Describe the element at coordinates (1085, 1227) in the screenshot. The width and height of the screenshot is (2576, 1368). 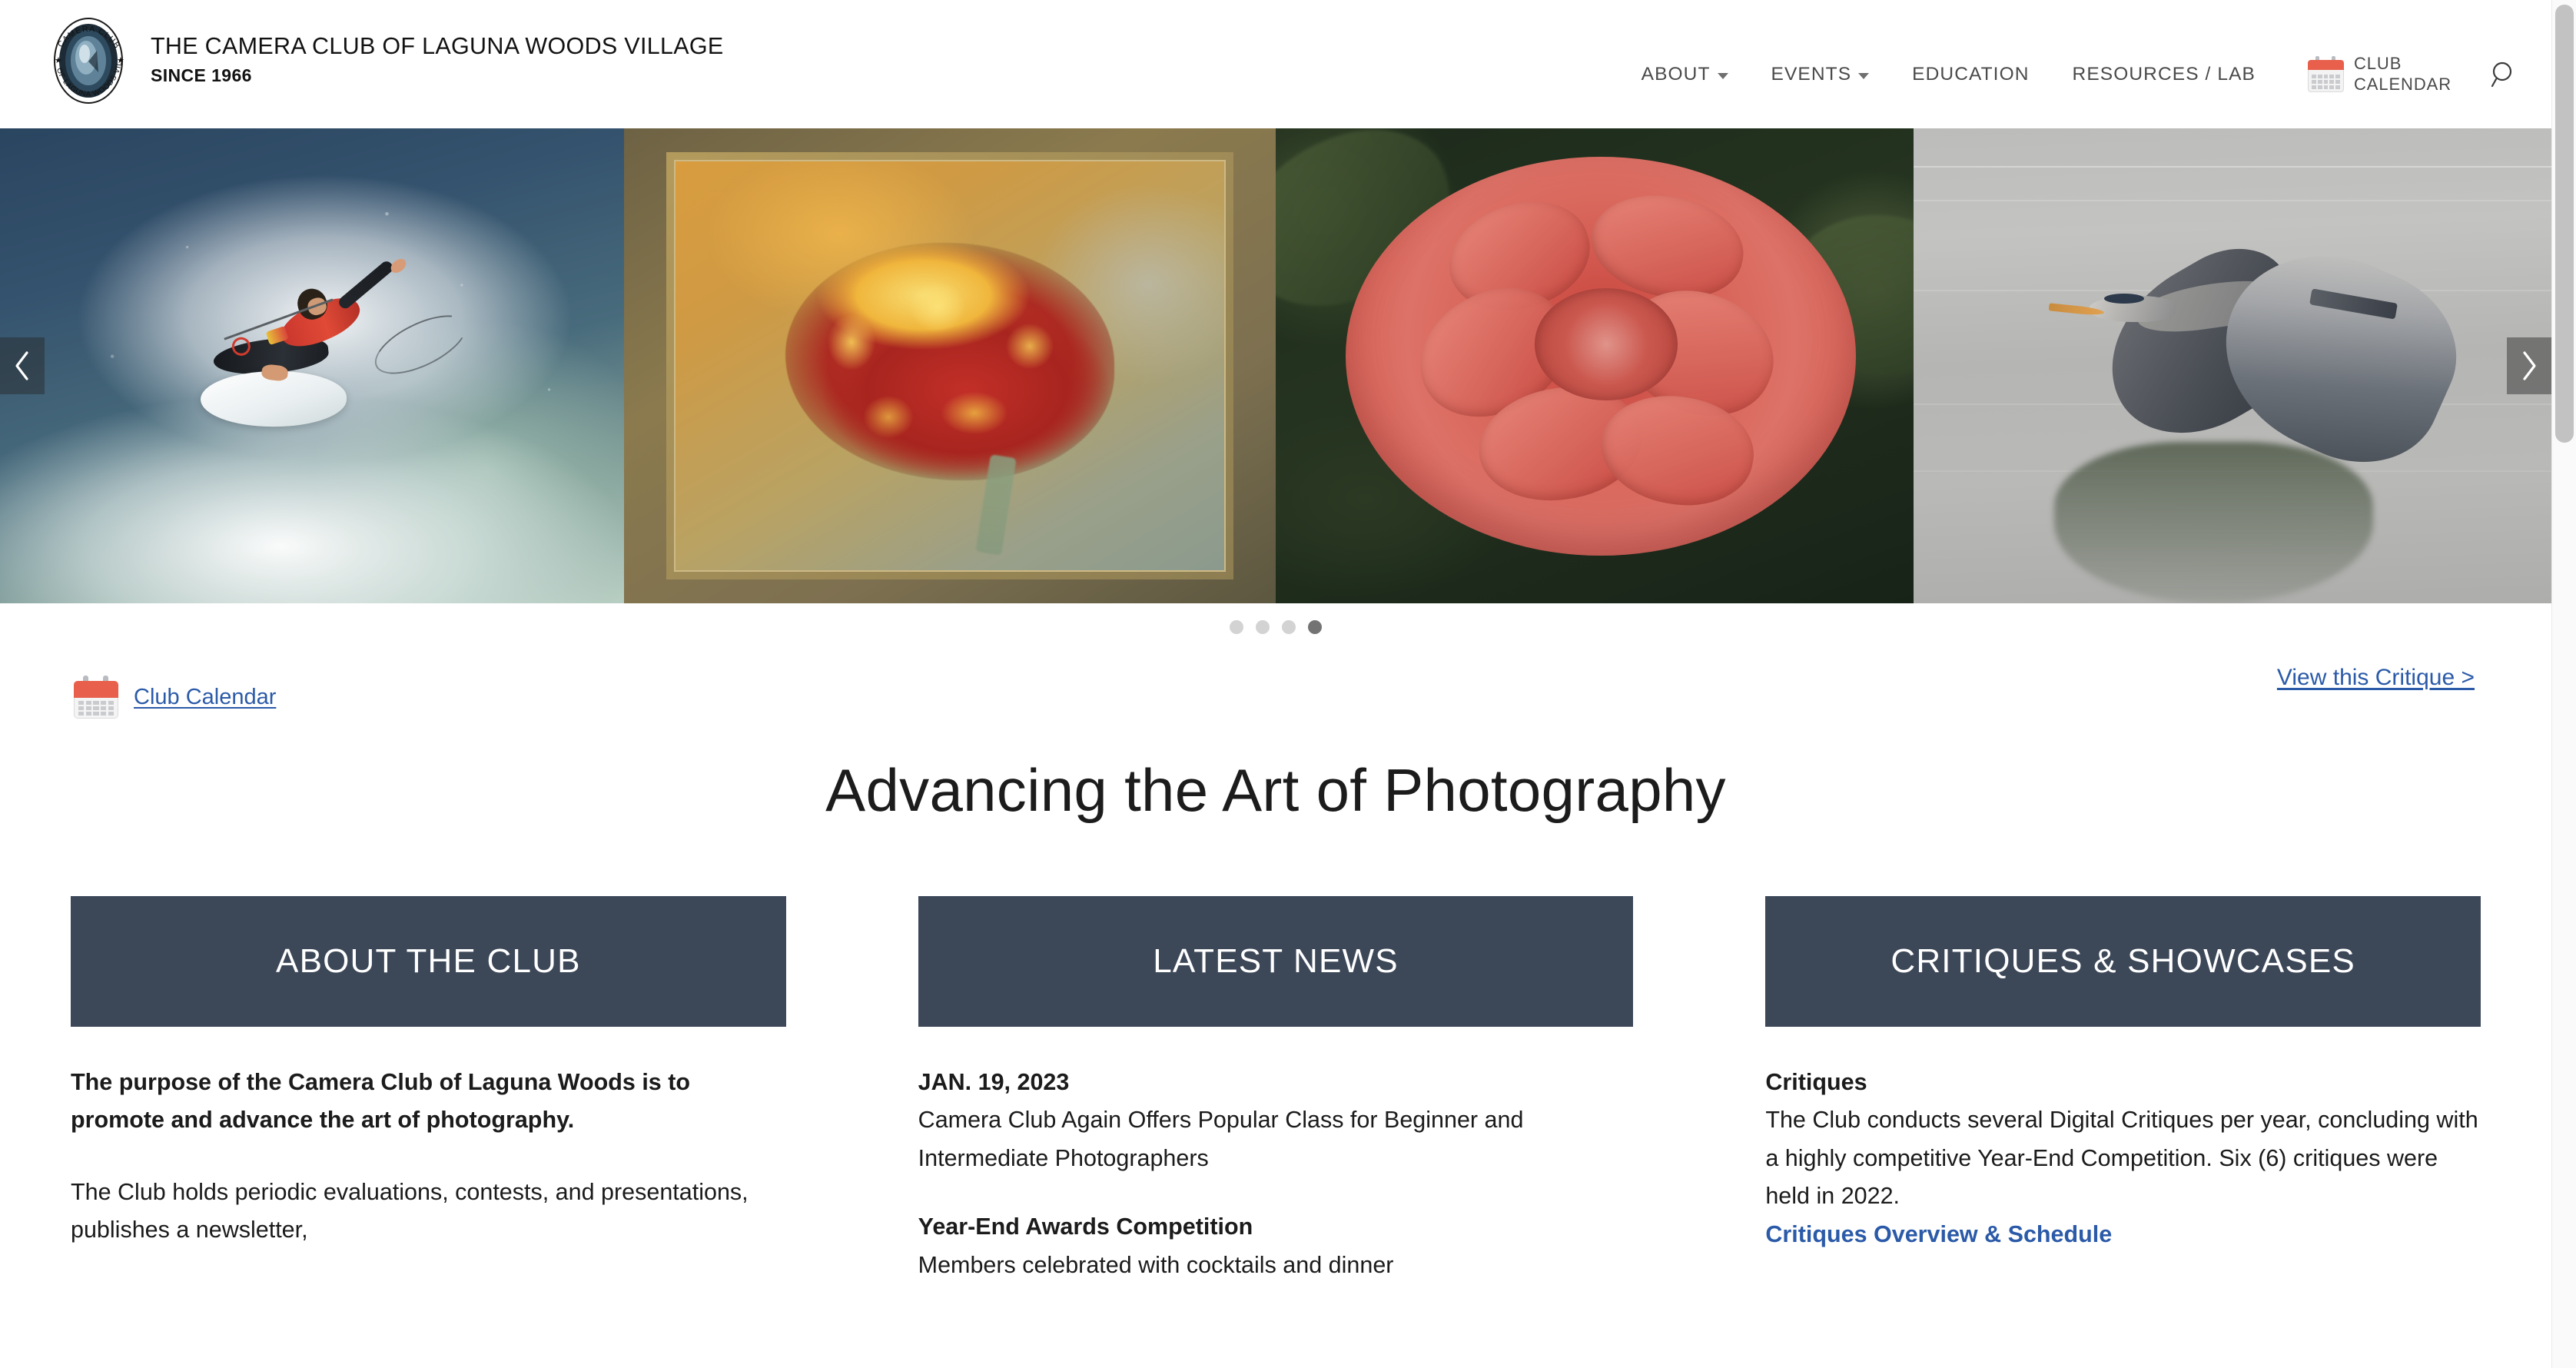
I see `news-subheading: Year-End Awards Competition` at that location.